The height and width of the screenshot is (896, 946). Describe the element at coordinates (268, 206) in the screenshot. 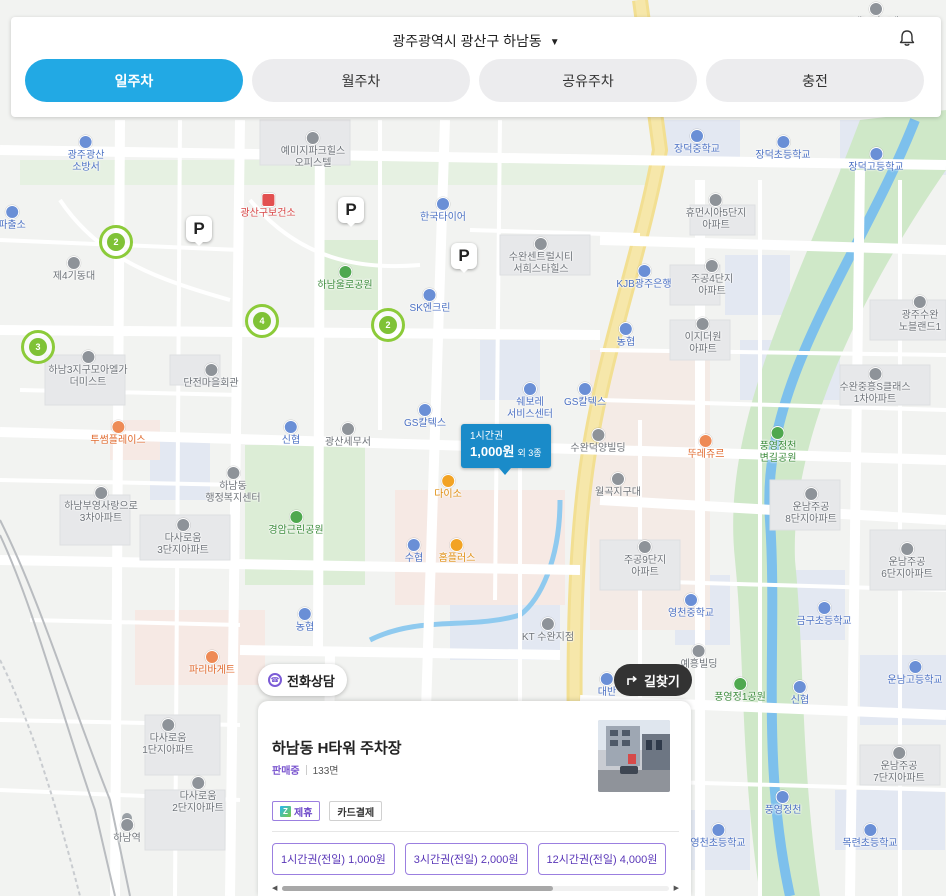

I see `map-poi: 광산구보건소` at that location.